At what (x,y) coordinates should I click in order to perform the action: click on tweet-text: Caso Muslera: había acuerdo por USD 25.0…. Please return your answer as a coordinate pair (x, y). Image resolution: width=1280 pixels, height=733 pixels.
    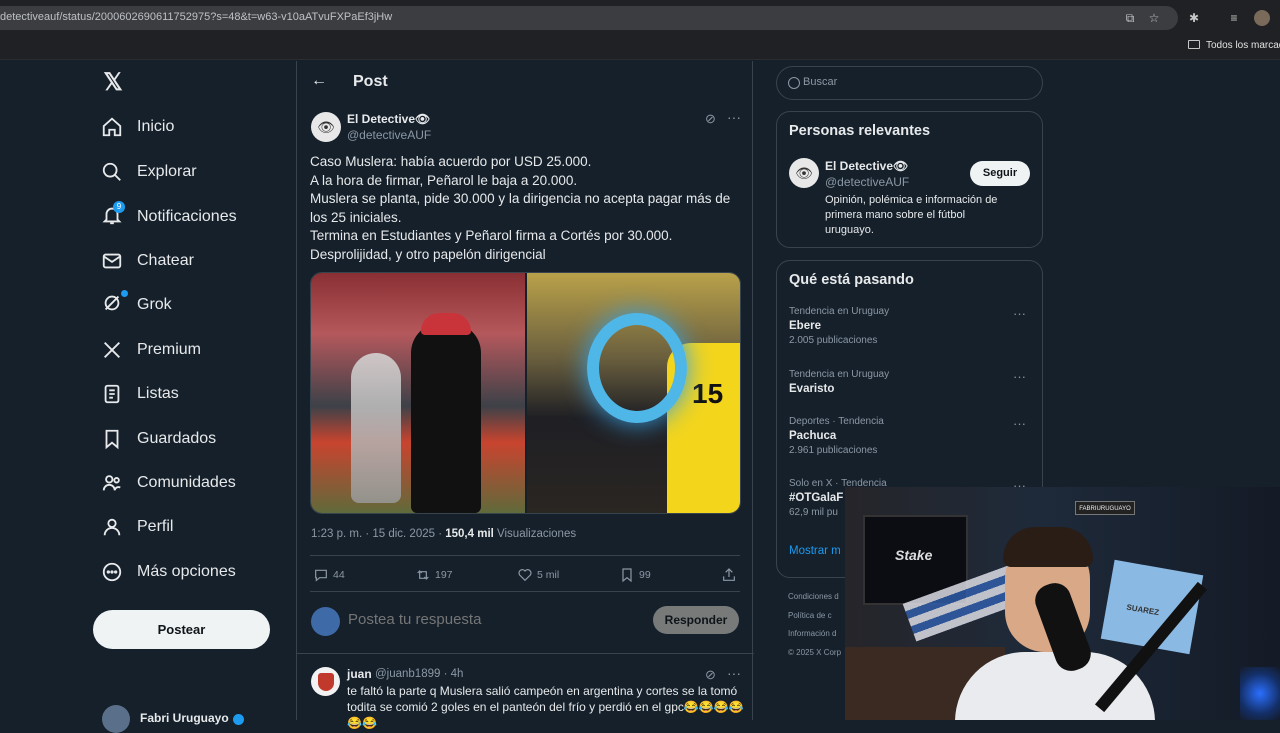
    Looking at the image, I should click on (525, 209).